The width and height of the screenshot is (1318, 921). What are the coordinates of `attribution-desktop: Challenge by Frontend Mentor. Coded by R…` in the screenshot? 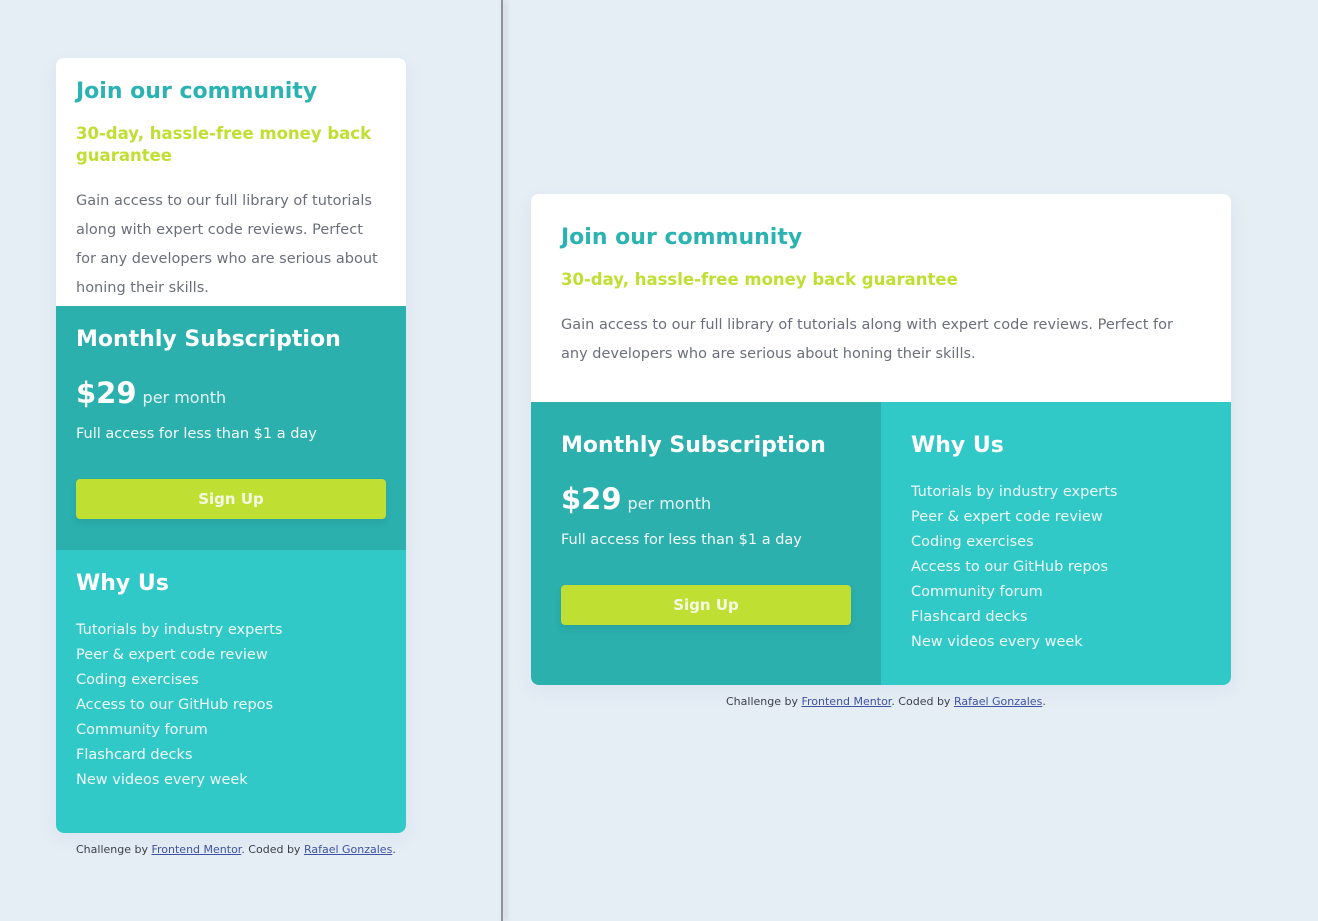 It's located at (886, 701).